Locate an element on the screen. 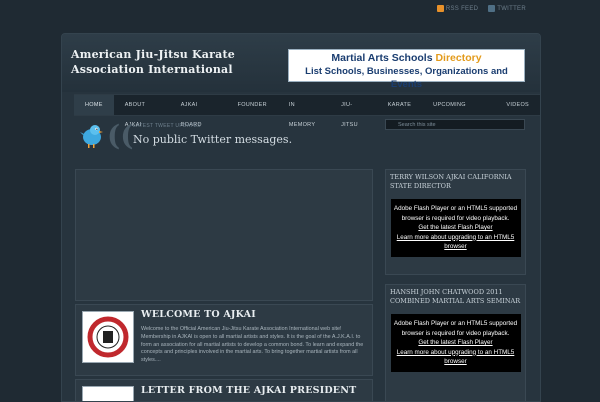 This screenshot has height=402, width=600. post-thumbnail is located at coordinates (108, 337).